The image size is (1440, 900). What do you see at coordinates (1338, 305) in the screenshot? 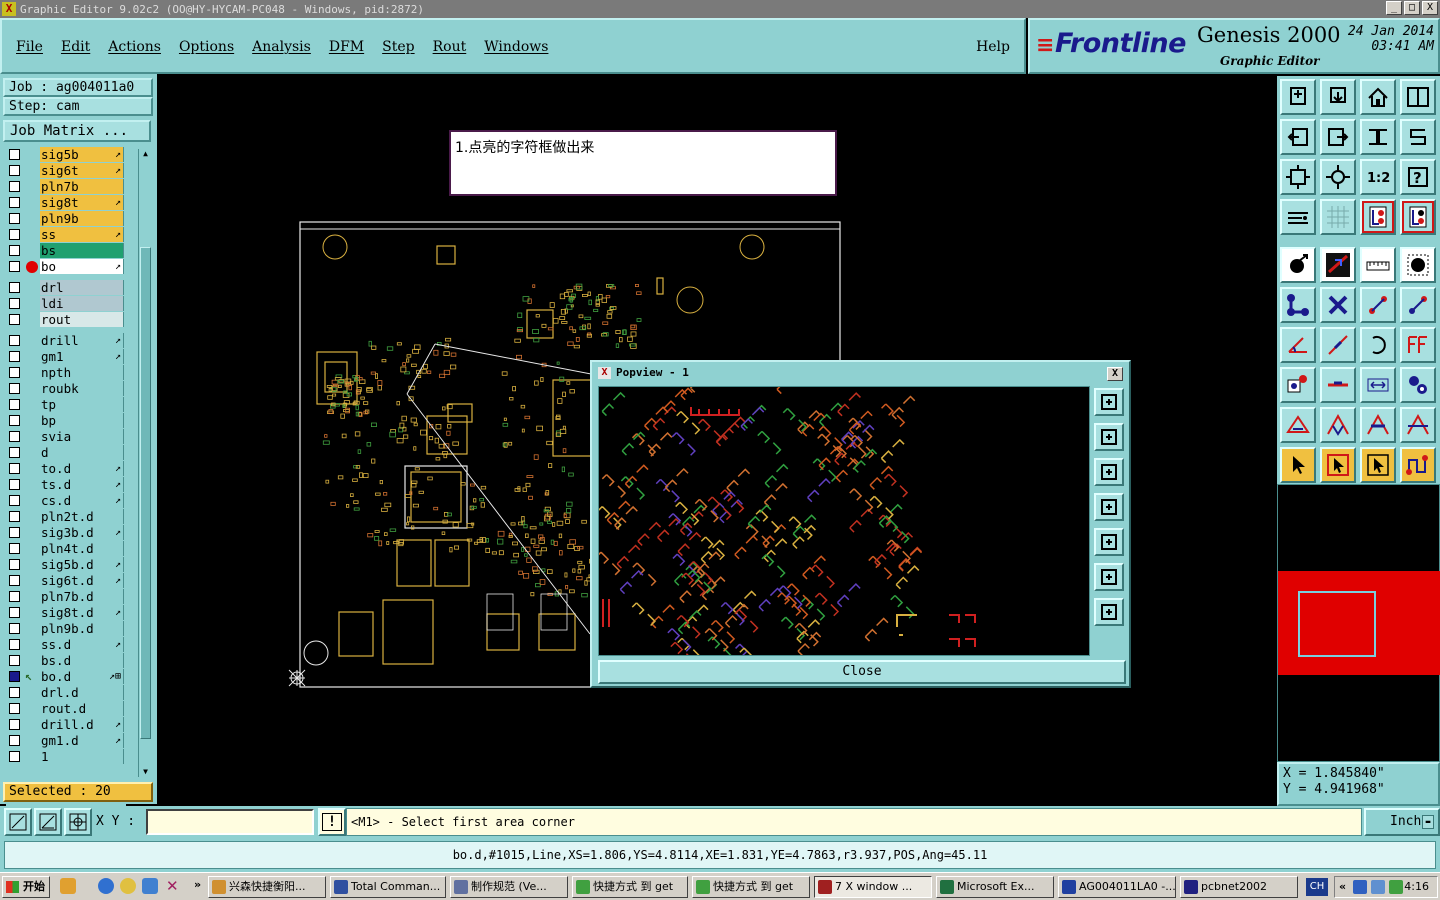
I see `delete-icon` at bounding box center [1338, 305].